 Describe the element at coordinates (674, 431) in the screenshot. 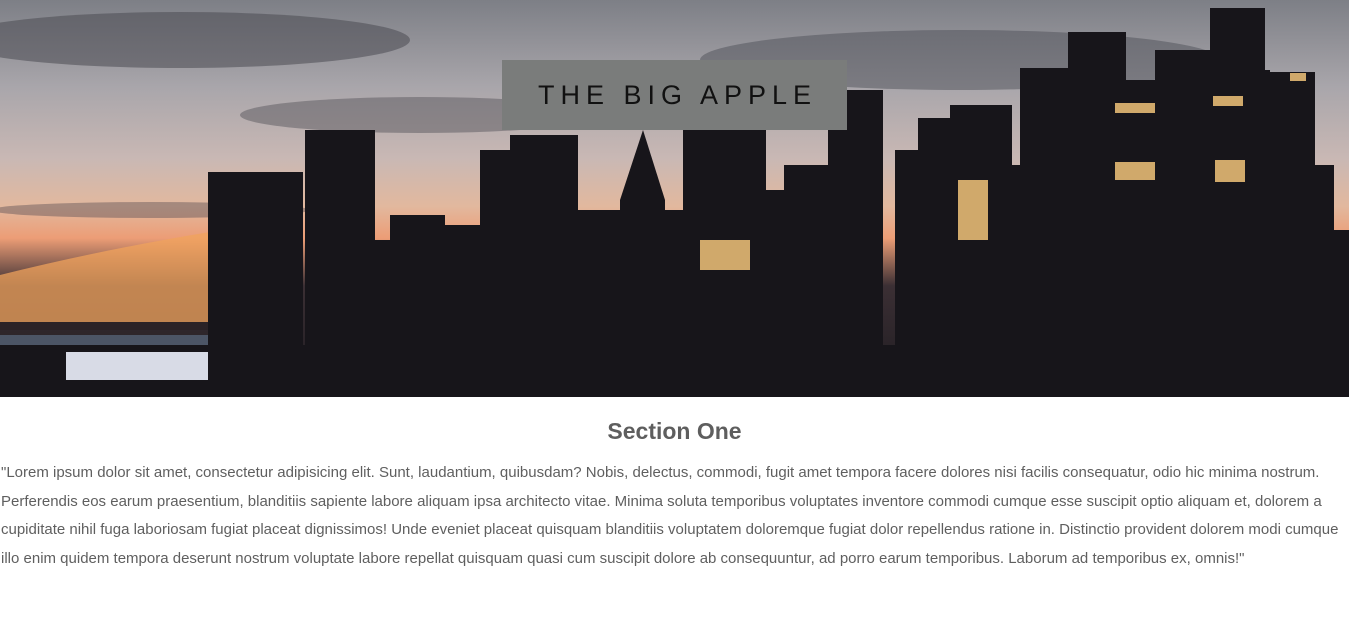

I see `section-heading: Section One` at that location.